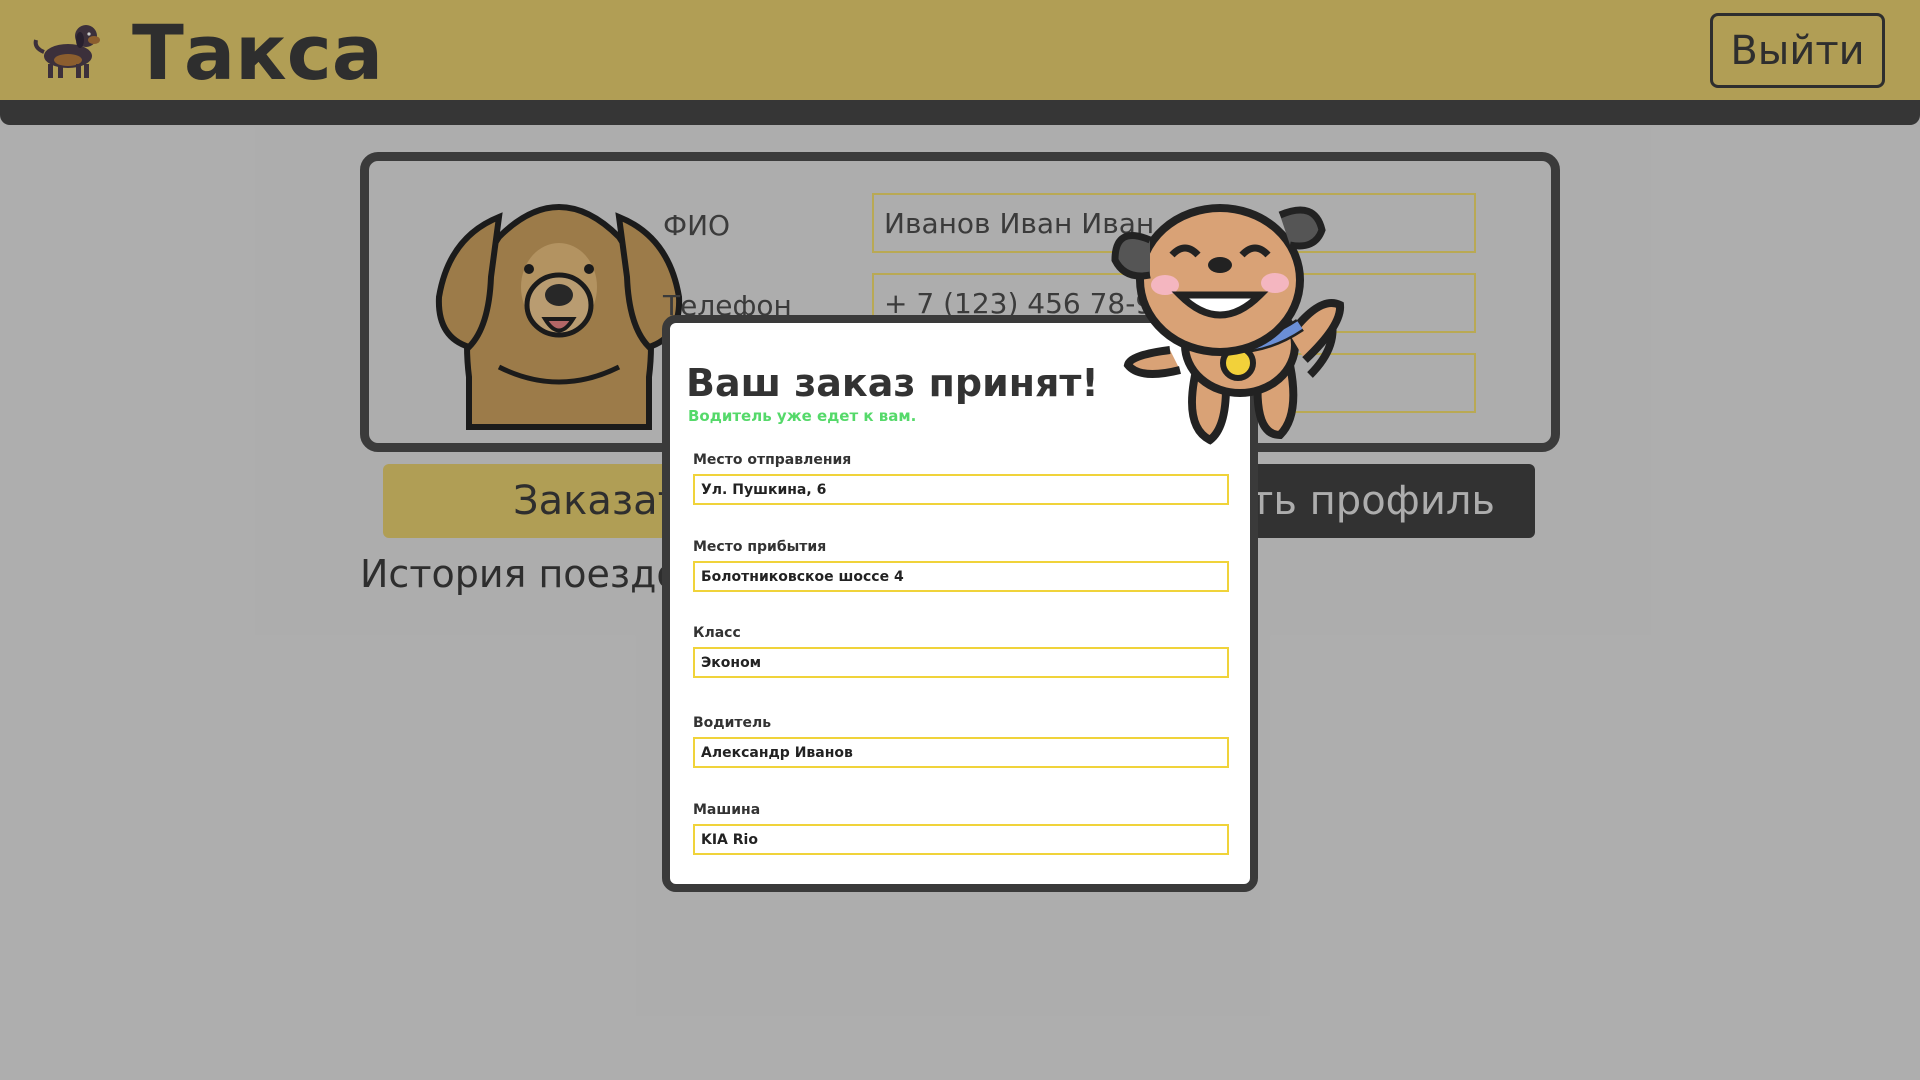 The height and width of the screenshot is (1080, 1920). I want to click on modal-title: Ваш заказ принят!, so click(892, 383).